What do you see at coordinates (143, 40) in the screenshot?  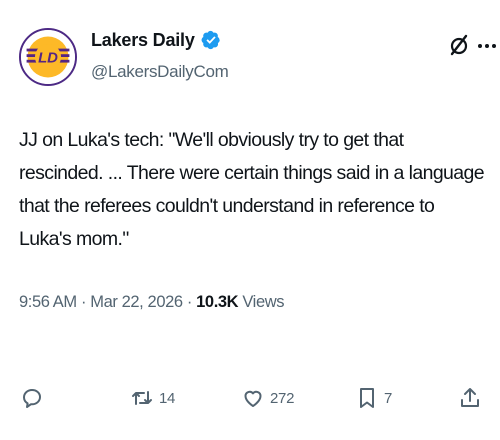 I see `display-name: Lakers Daily` at bounding box center [143, 40].